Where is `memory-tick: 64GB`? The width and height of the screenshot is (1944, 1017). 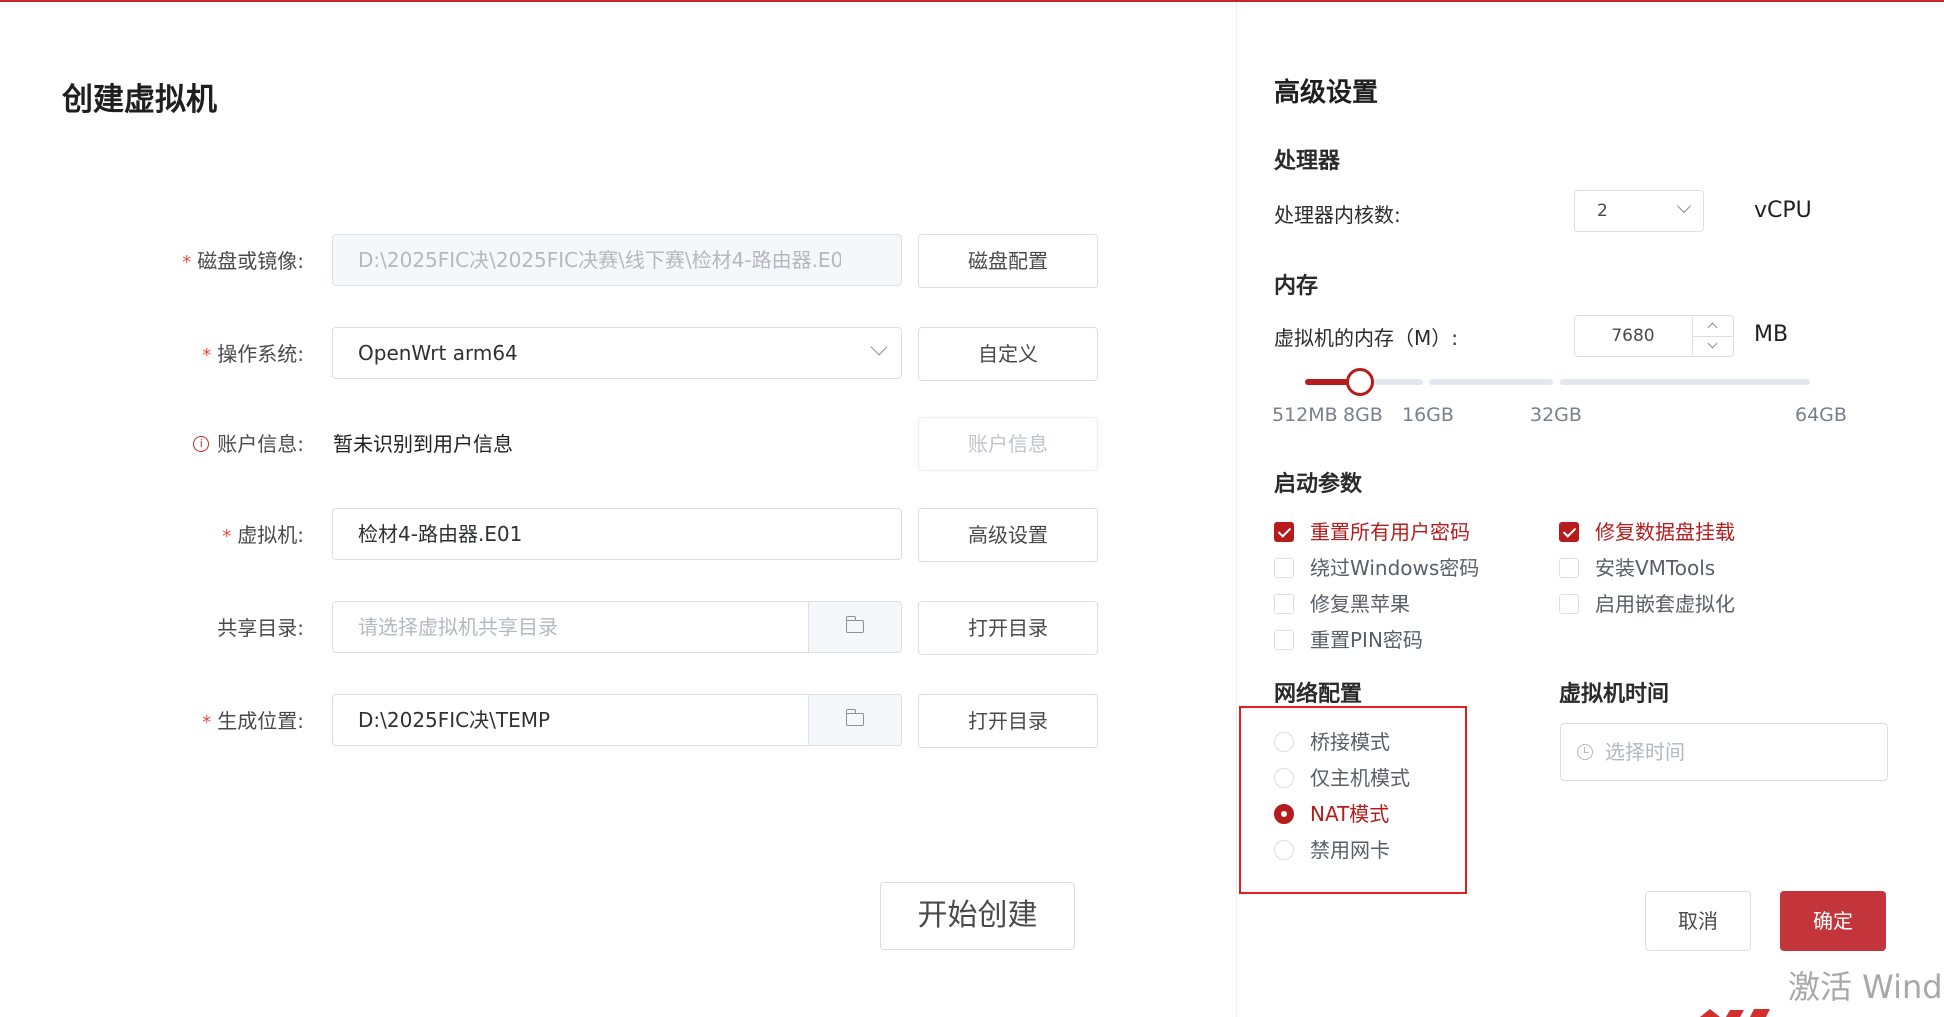
memory-tick: 64GB is located at coordinates (1821, 415).